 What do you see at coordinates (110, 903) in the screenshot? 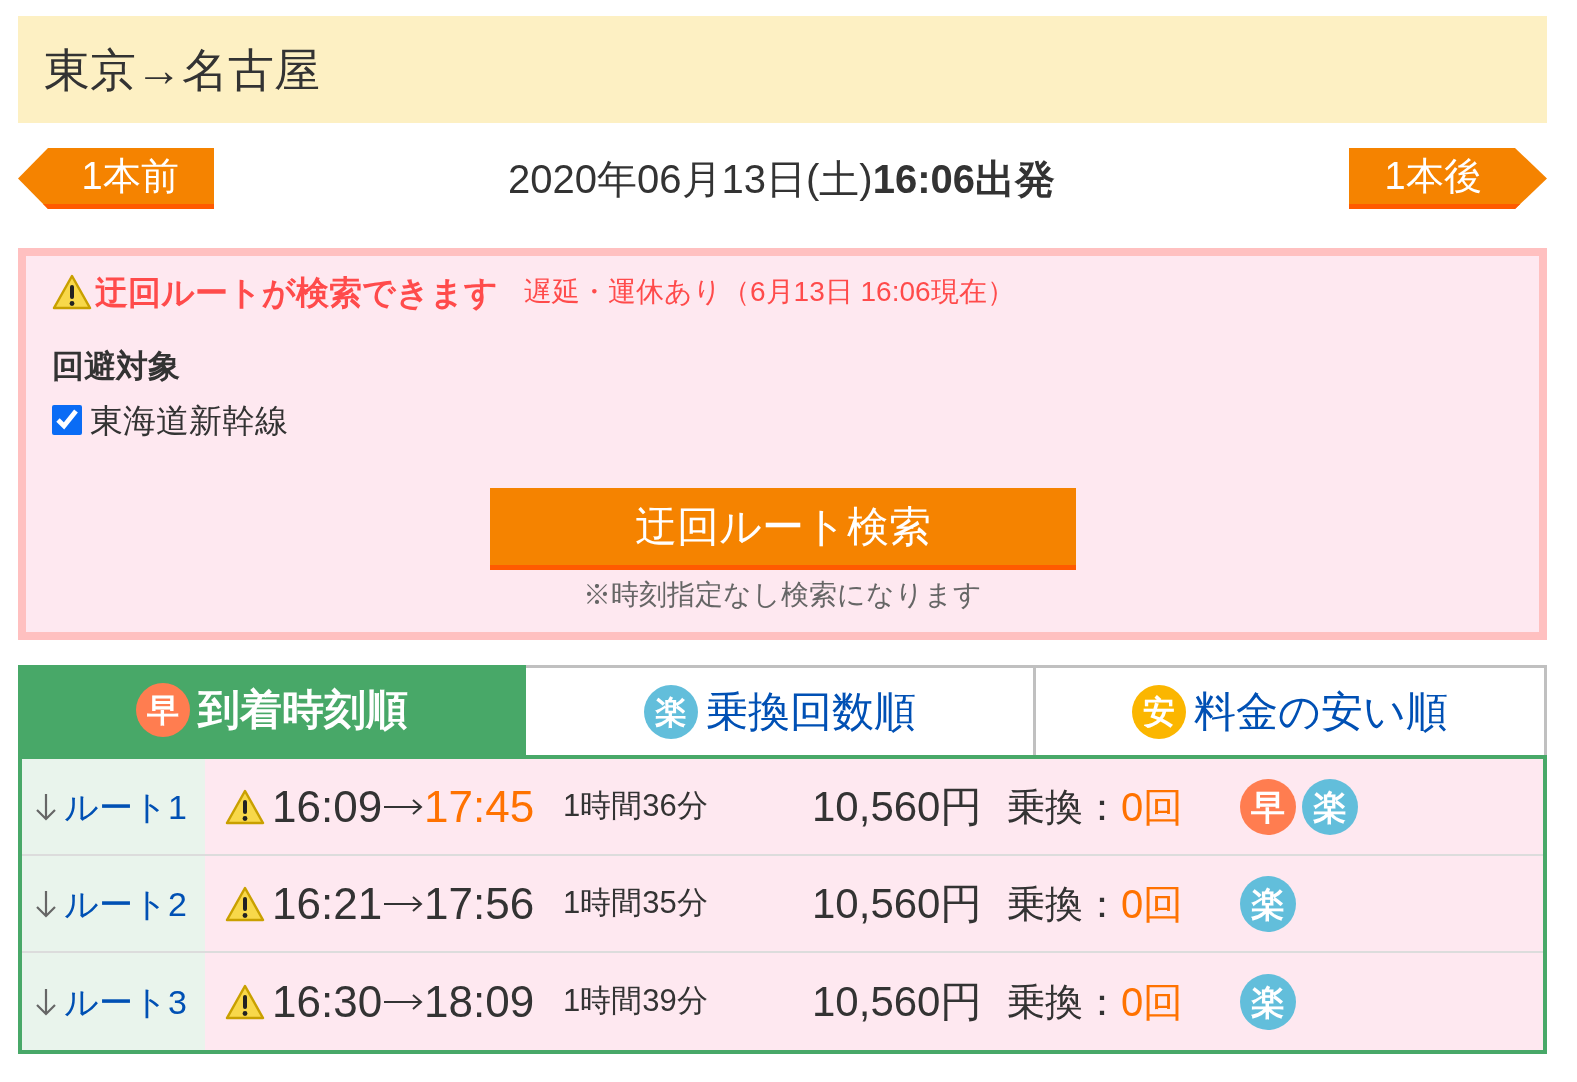
I see `route-link: ルート2` at bounding box center [110, 903].